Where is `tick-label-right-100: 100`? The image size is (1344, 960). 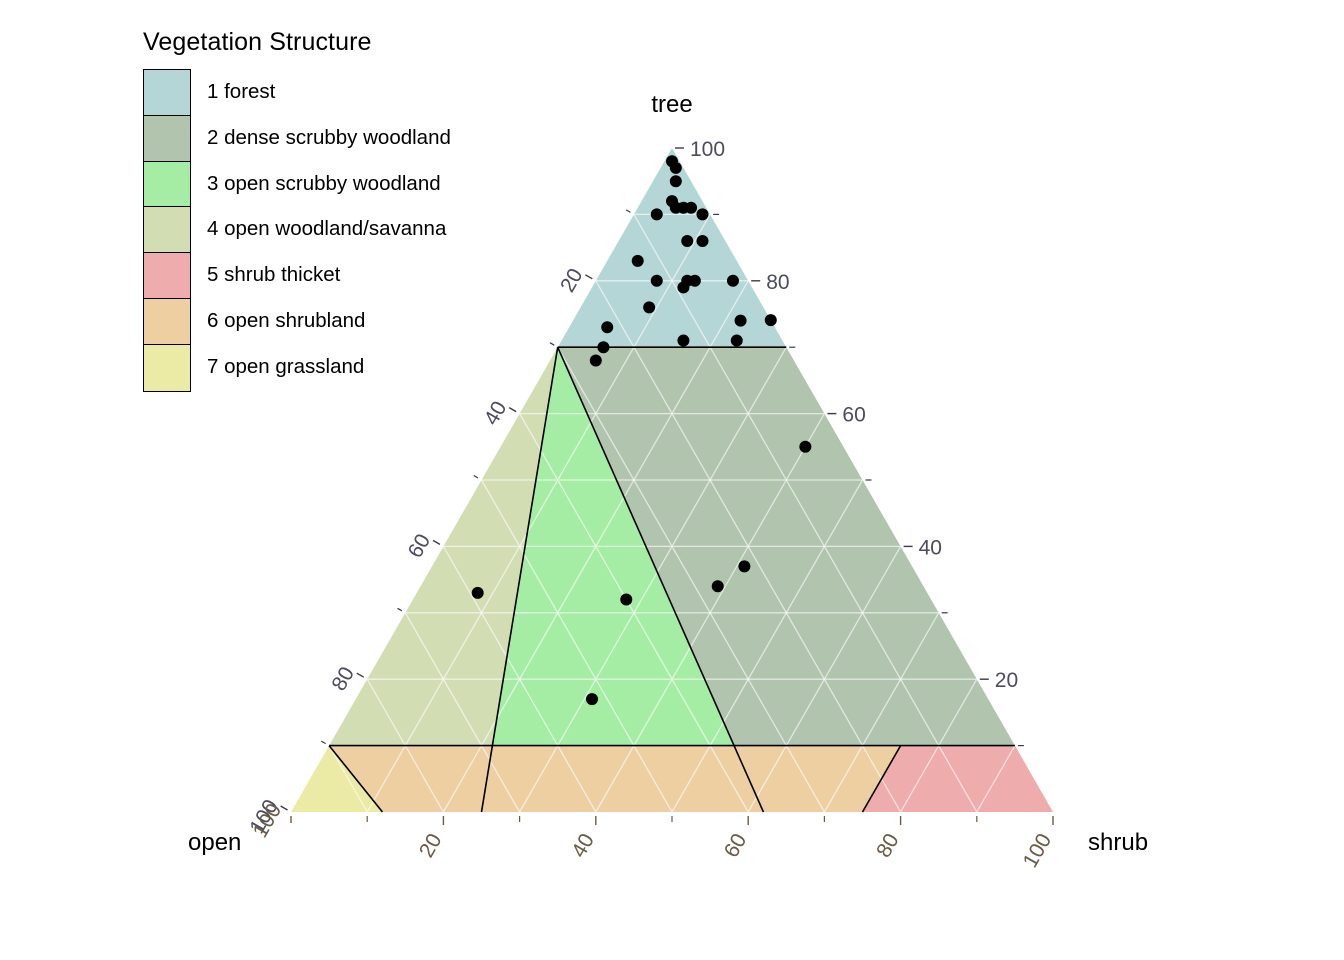 tick-label-right-100: 100 is located at coordinates (707, 149).